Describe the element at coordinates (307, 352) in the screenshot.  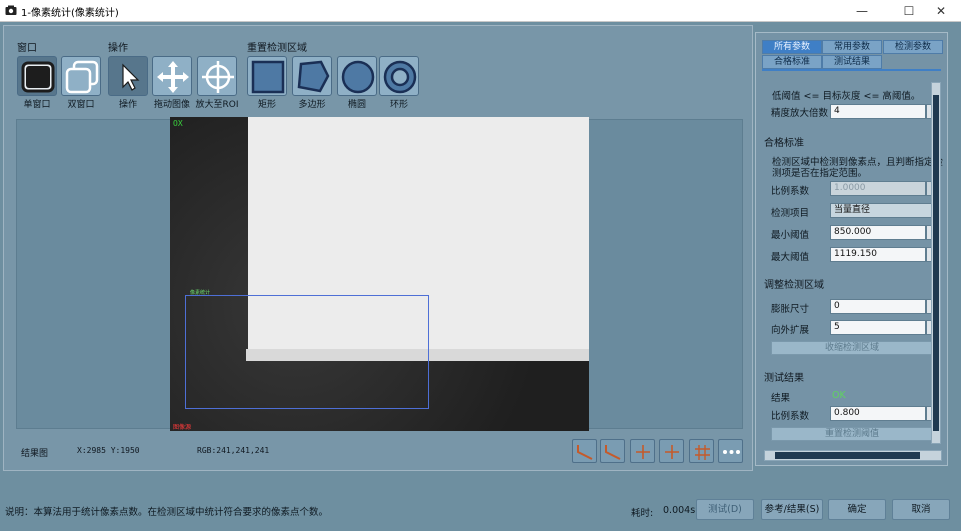
I see `roi-rectangle` at that location.